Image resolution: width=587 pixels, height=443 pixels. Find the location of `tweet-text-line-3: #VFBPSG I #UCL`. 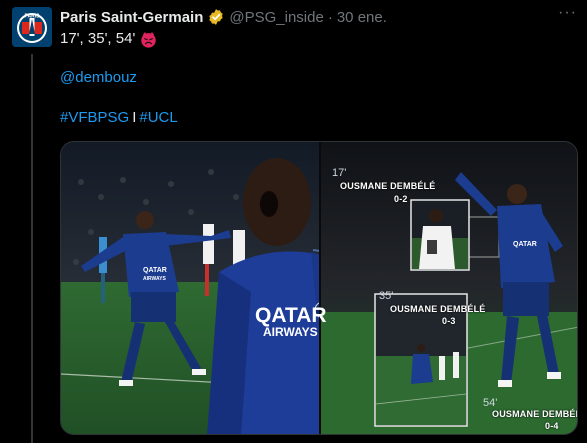

tweet-text-line-3: #VFBPSG I #UCL is located at coordinates (119, 118).